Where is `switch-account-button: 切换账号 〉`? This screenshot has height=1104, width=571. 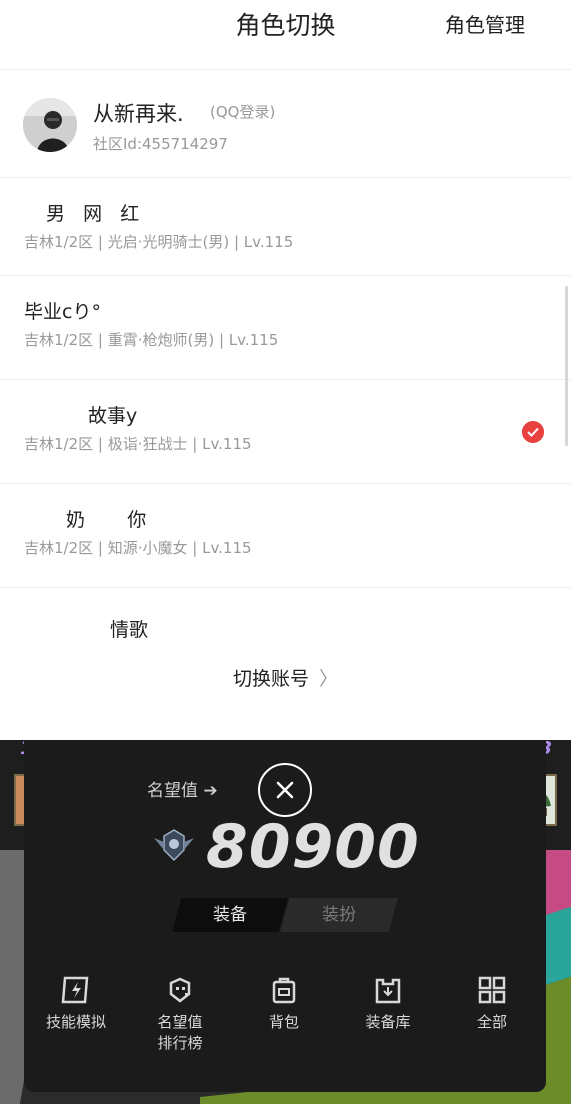
switch-account-button: 切换账号 〉 is located at coordinates (285, 677).